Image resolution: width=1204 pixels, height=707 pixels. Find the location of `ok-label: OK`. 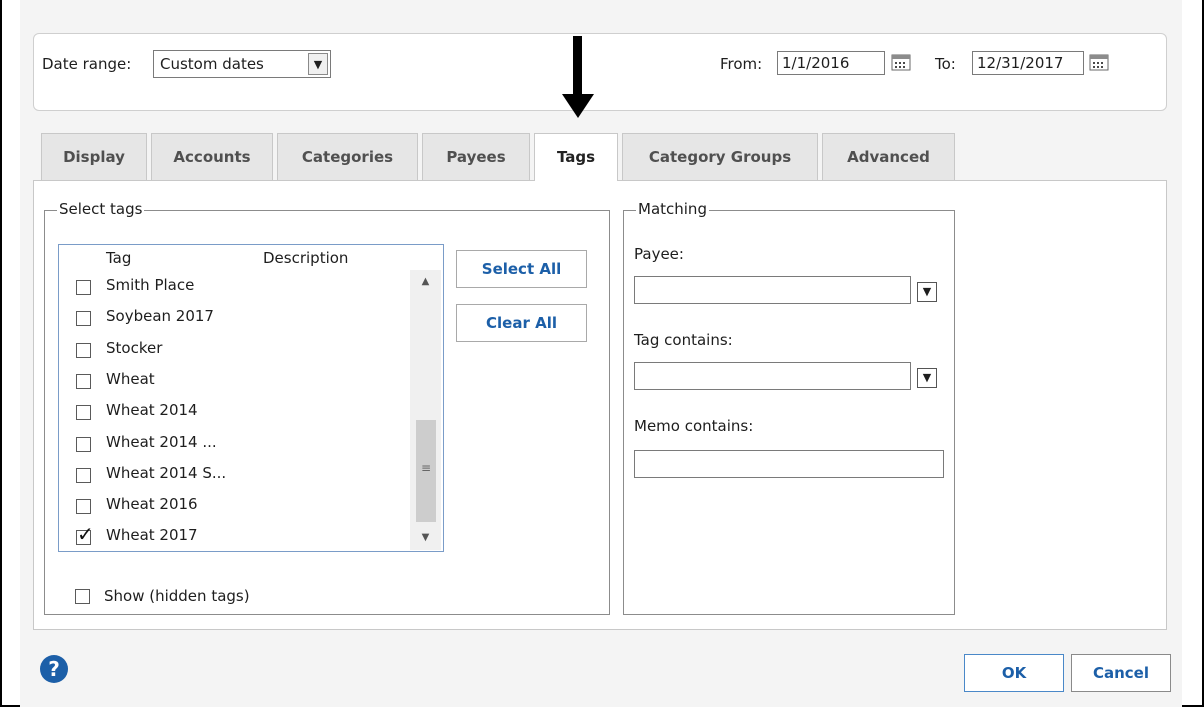

ok-label: OK is located at coordinates (1014, 673).